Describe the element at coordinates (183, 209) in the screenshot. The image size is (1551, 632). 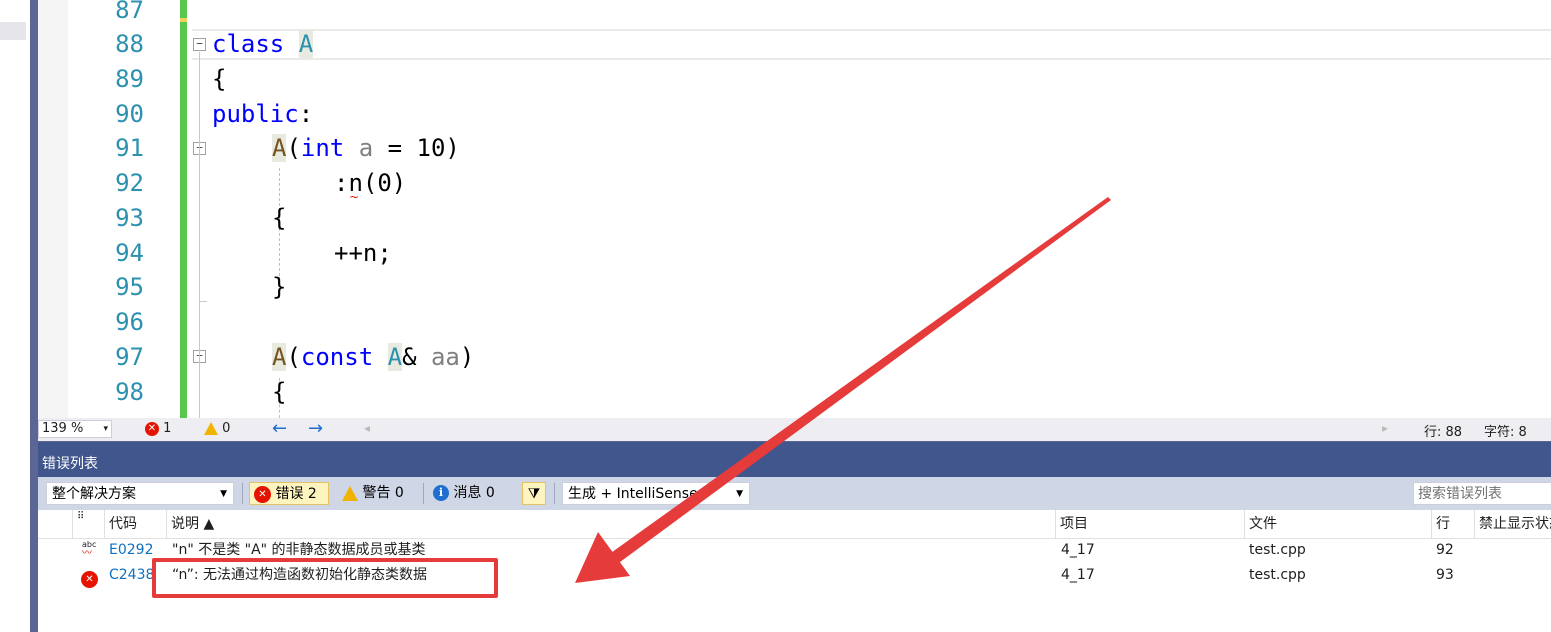
I see `change-tracking-bar` at that location.